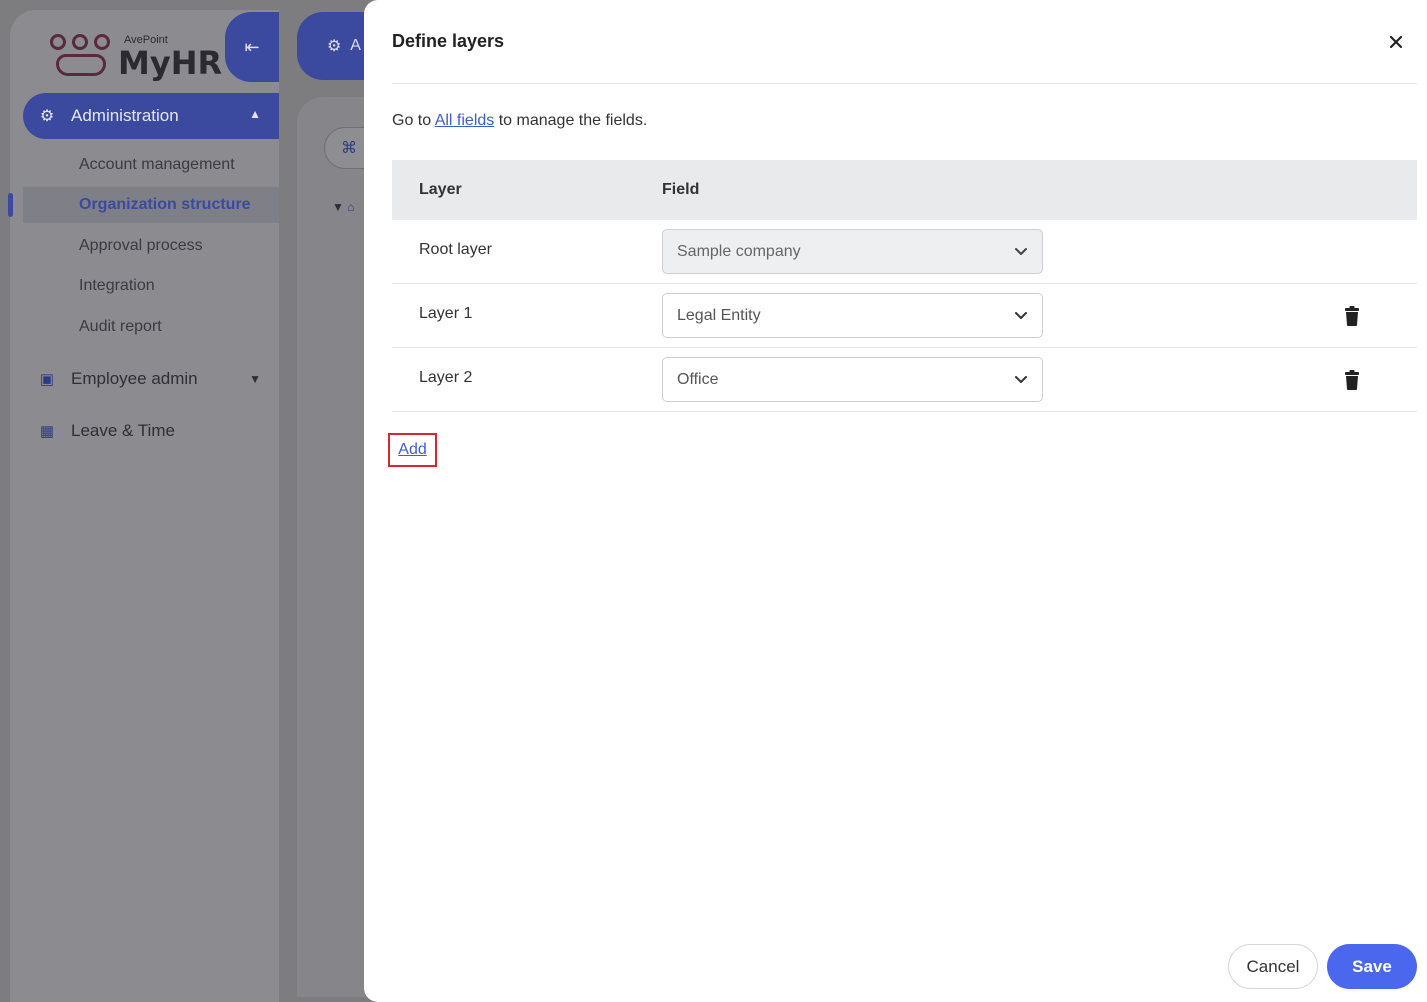 The image size is (1427, 1002). What do you see at coordinates (448, 41) in the screenshot?
I see `drawer-title: Define layers` at bounding box center [448, 41].